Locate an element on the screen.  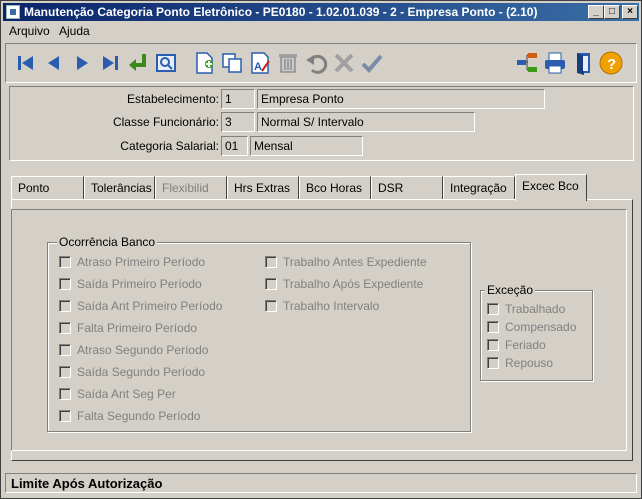
checkbox-label: Saída Primeiro Período is located at coordinates (139, 284).